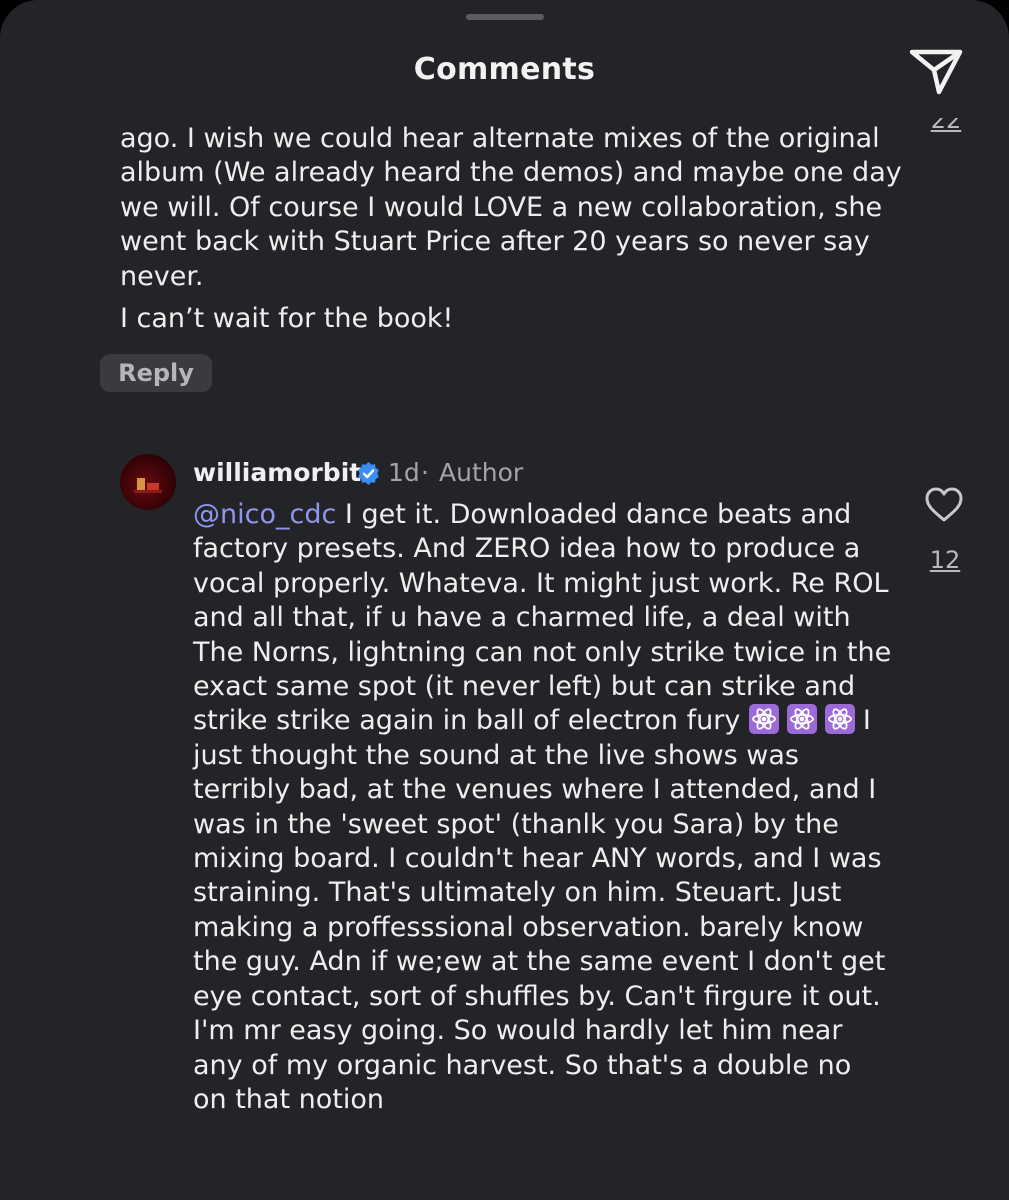 The height and width of the screenshot is (1200, 1009). I want to click on comment-timestamp: 1d, so click(404, 472).